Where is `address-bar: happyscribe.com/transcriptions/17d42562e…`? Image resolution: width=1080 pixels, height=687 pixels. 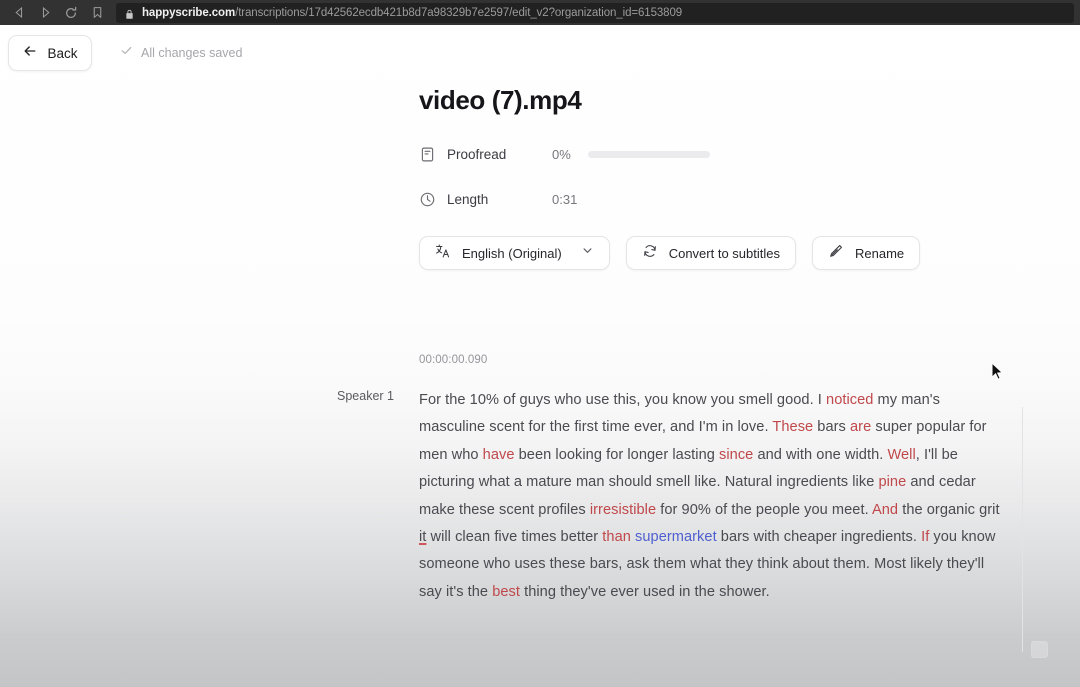
address-bar: happyscribe.com/transcriptions/17d42562e… is located at coordinates (595, 12).